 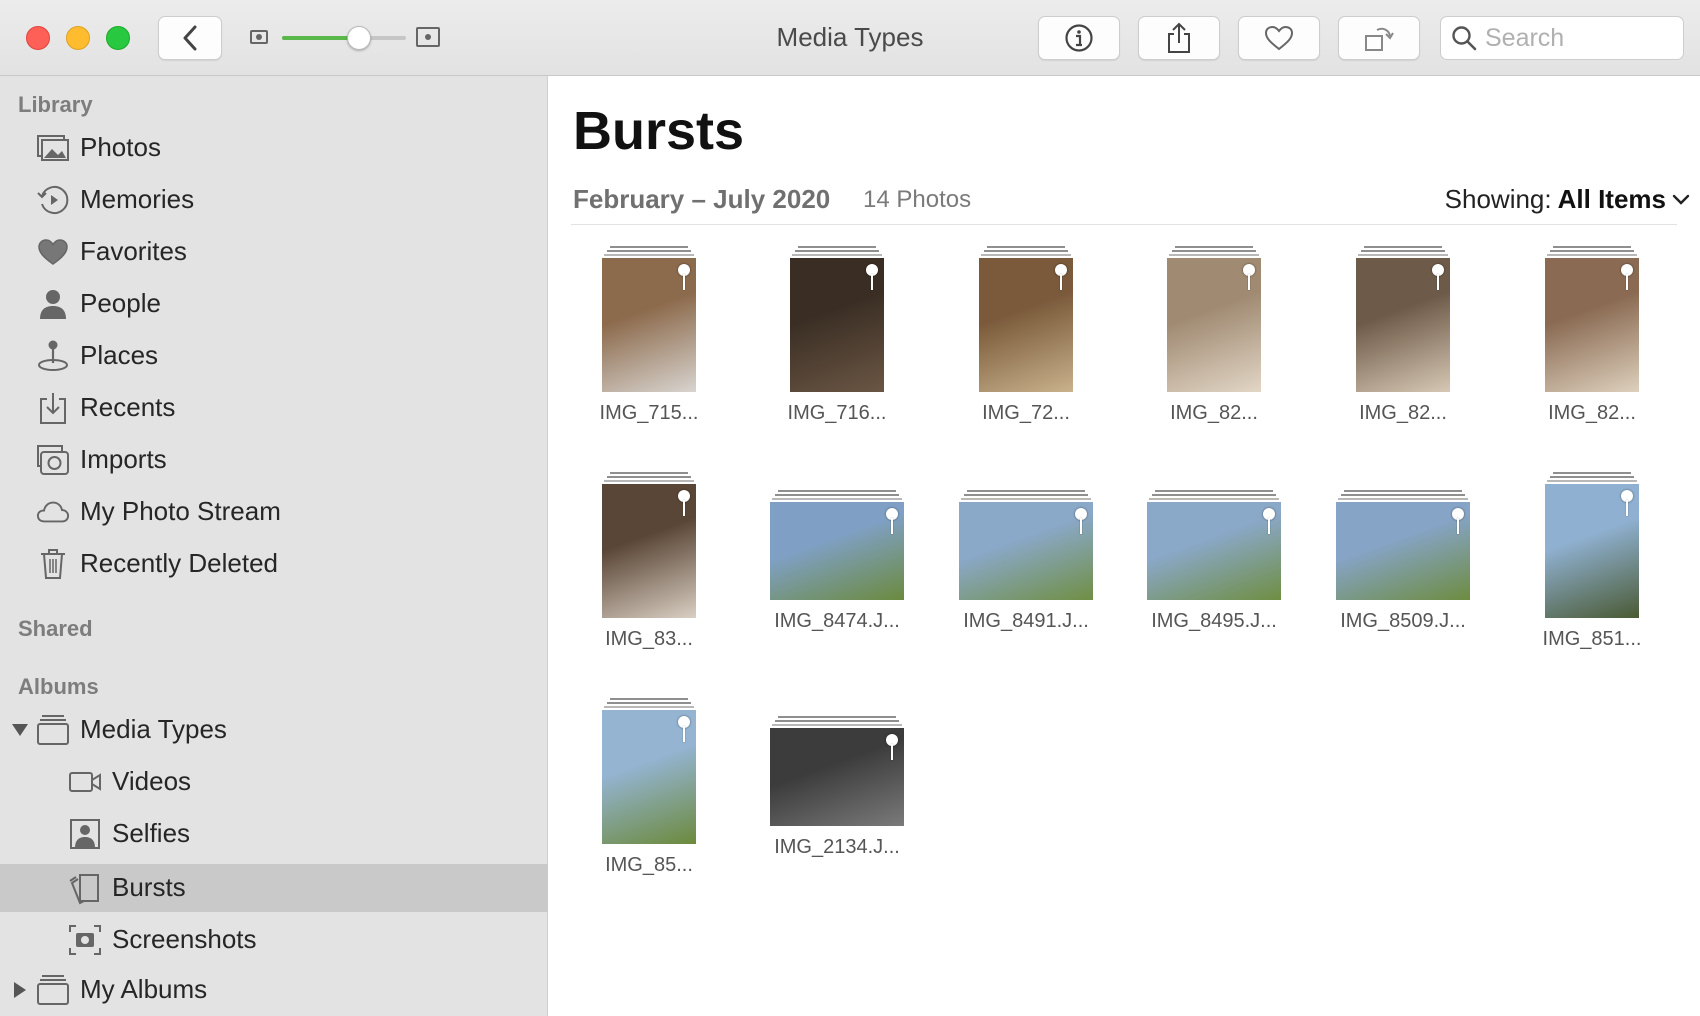 What do you see at coordinates (274, 200) in the screenshot?
I see `sidebar-item-memories: Memories` at bounding box center [274, 200].